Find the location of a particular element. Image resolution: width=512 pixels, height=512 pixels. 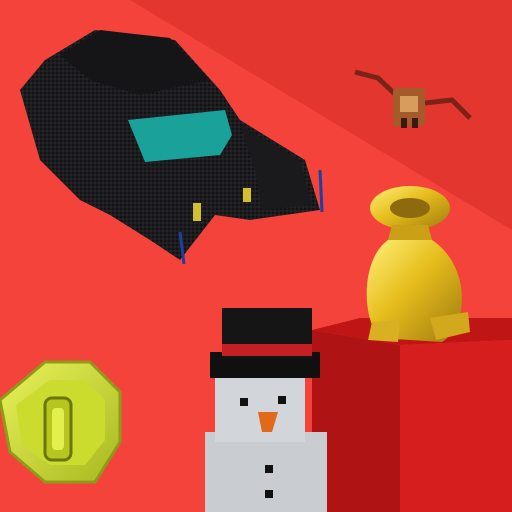

red-cube is located at coordinates (412, 415).